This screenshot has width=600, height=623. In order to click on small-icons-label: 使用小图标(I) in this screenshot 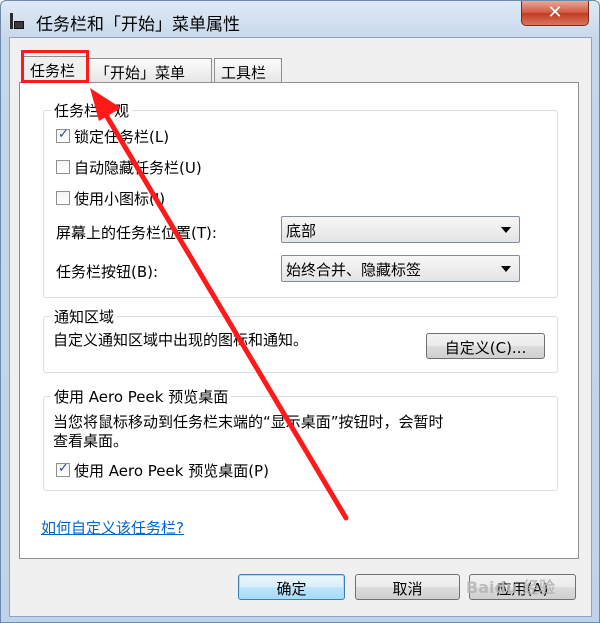, I will do `click(120, 199)`.